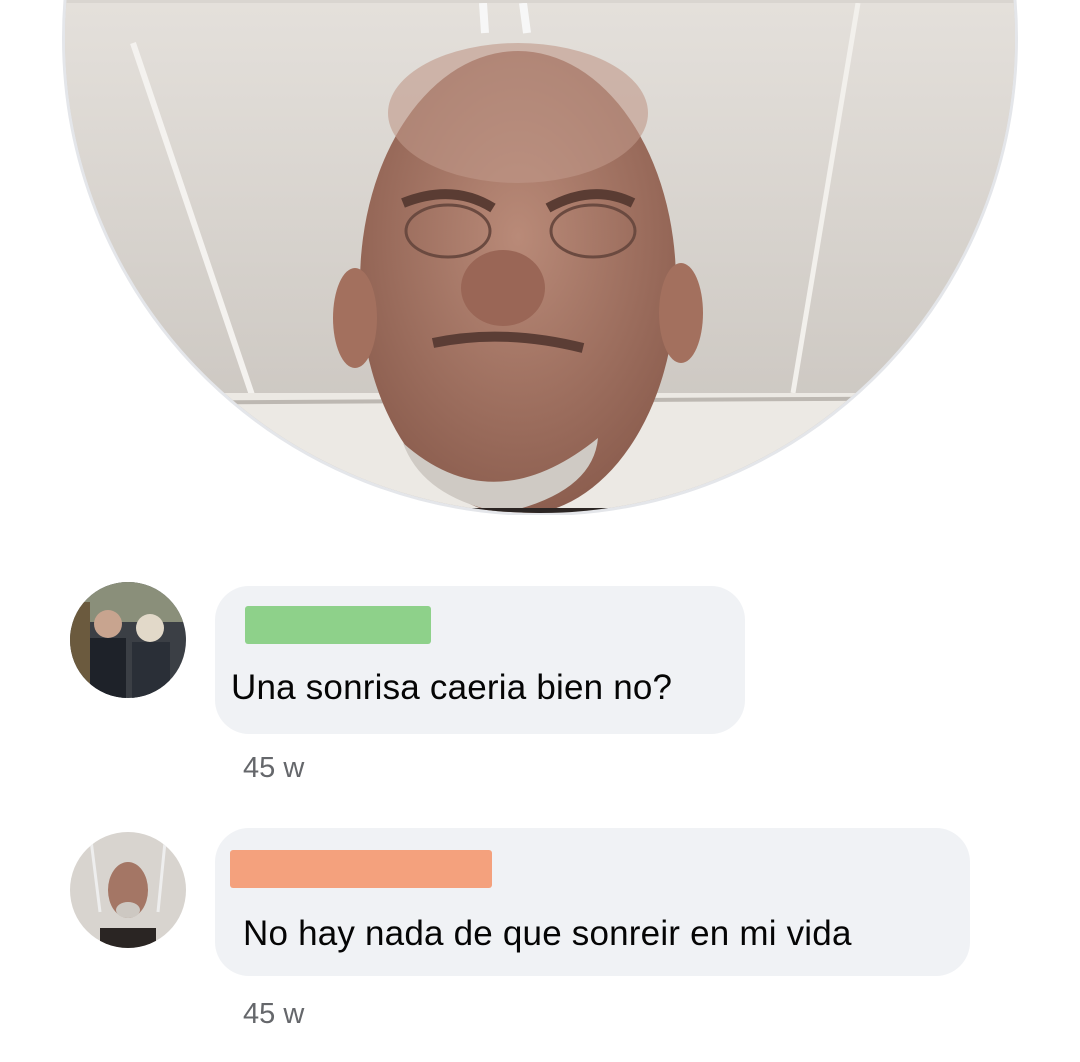 This screenshot has width=1080, height=1062. I want to click on comment-bubble: No hay nada de que sonreir en mi vida, so click(592, 902).